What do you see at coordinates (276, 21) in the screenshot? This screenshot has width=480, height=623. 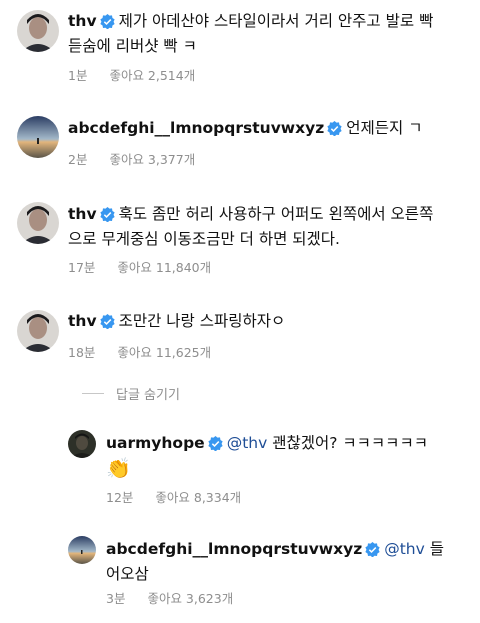 I see `comment-text: 제가 아데산야 스타일이라서 거리 안주고 발로 빡` at bounding box center [276, 21].